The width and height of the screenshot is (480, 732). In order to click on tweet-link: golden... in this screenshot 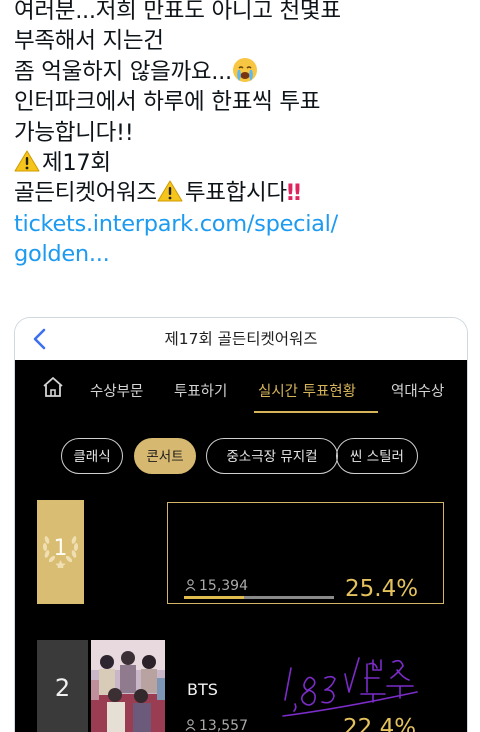, I will do `click(244, 254)`.